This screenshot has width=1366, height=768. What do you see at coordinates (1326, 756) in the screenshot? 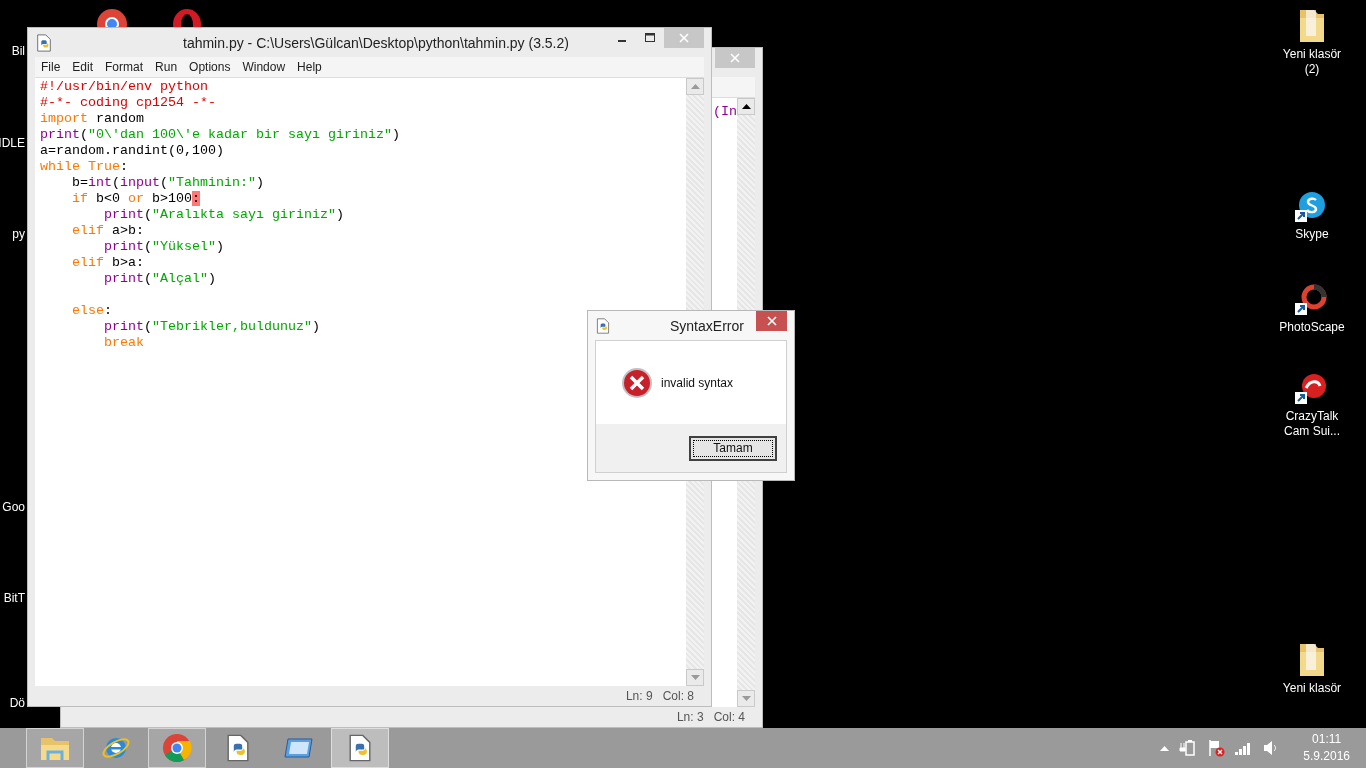
I see `clock-date: 5.9.2016` at bounding box center [1326, 756].